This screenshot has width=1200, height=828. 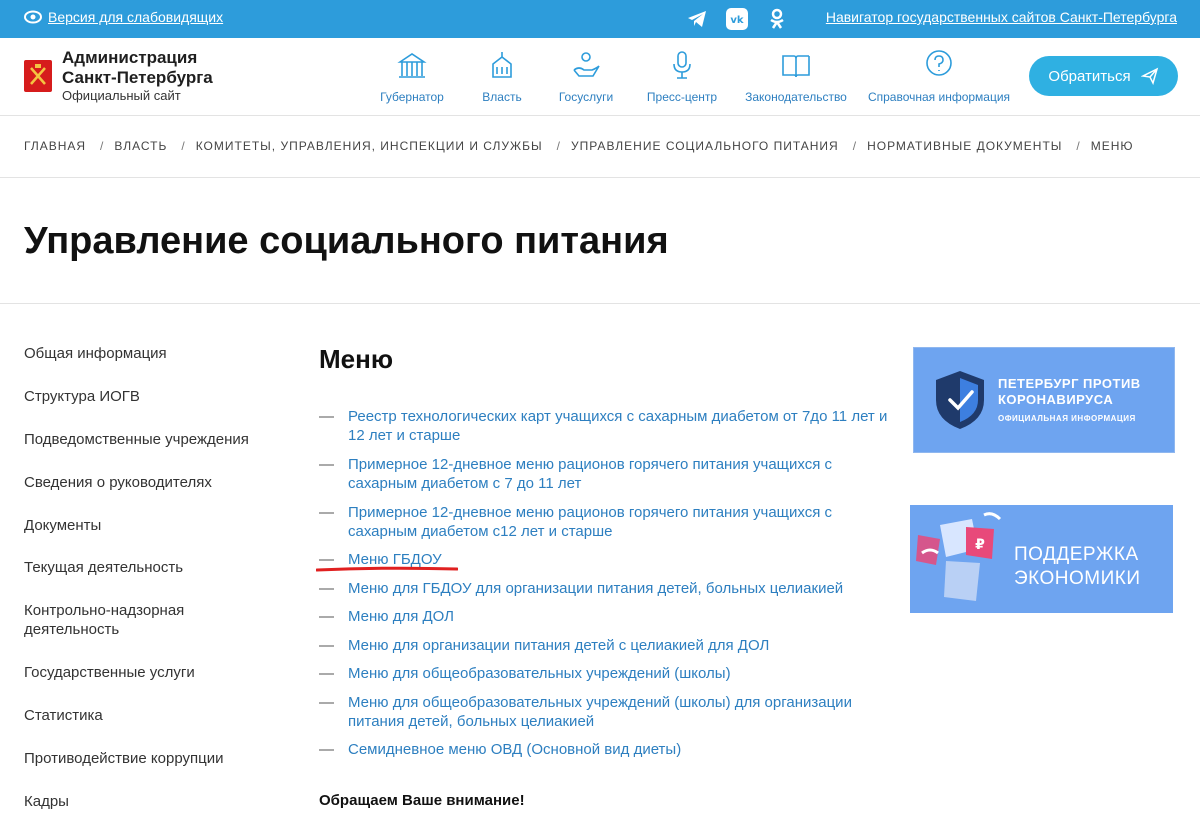 What do you see at coordinates (412, 97) in the screenshot?
I see `nav-label: Губернатор` at bounding box center [412, 97].